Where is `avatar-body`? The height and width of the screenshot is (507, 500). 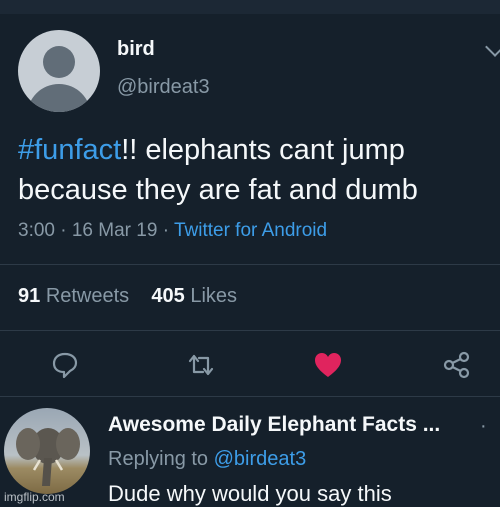
avatar-body is located at coordinates (59, 98).